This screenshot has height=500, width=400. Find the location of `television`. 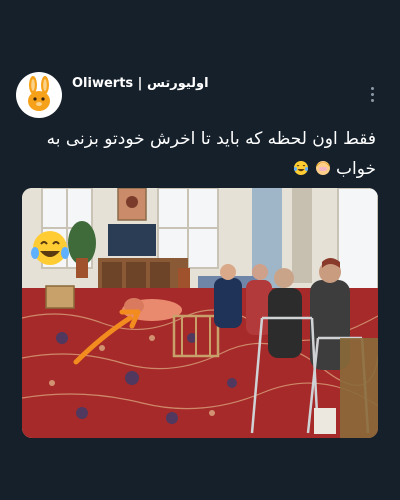

television is located at coordinates (132, 240).